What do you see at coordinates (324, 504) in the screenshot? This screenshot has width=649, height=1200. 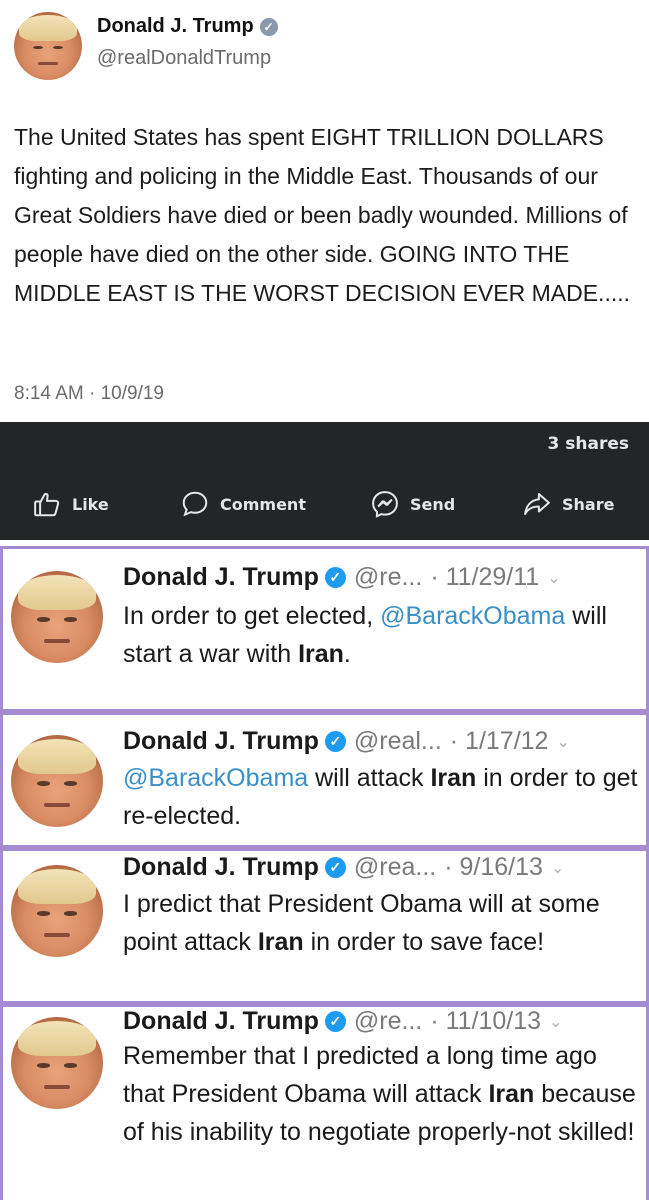 I see `action-row: Like Comment Send Share` at bounding box center [324, 504].